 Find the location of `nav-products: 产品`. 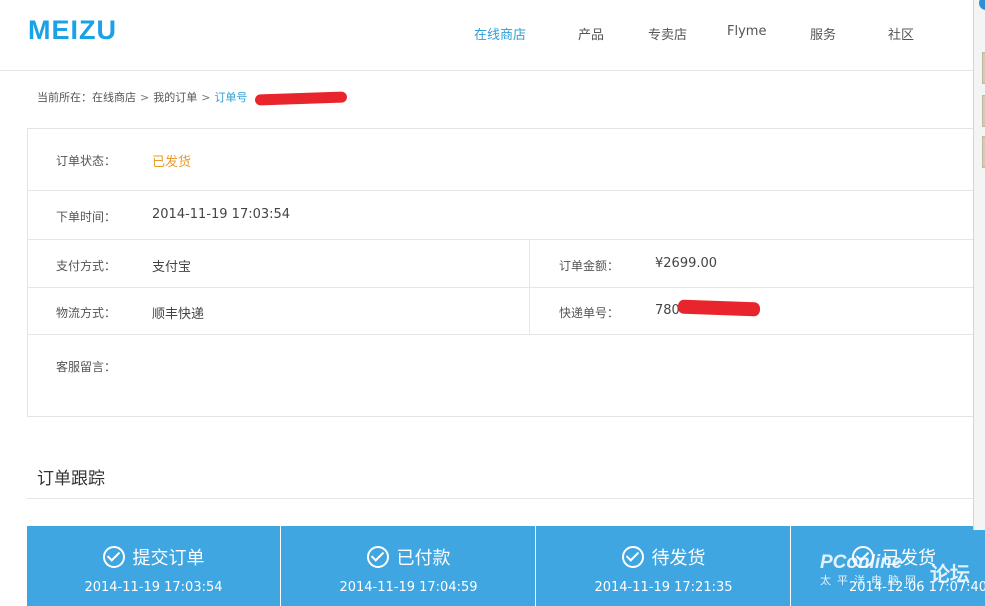

nav-products: 产品 is located at coordinates (591, 33).